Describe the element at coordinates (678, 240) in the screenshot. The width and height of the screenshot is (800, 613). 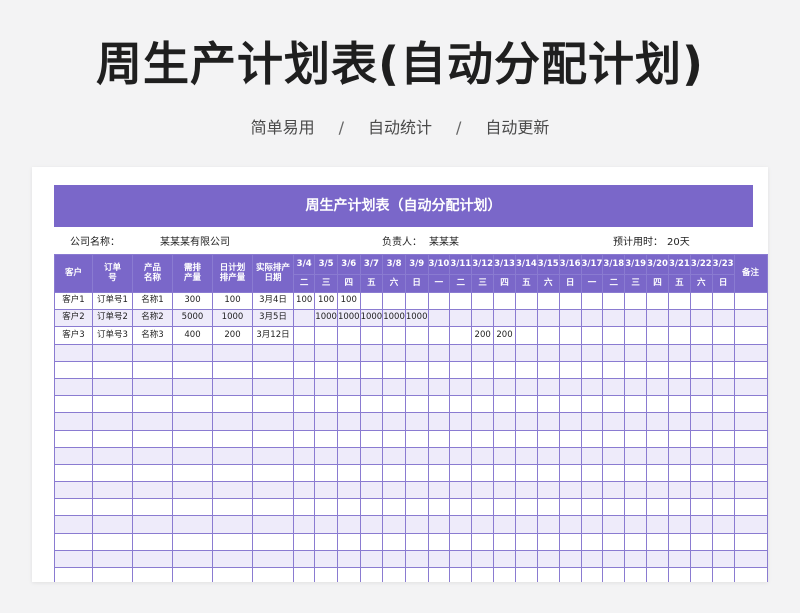
I see `estimated-time-value: 20天` at that location.